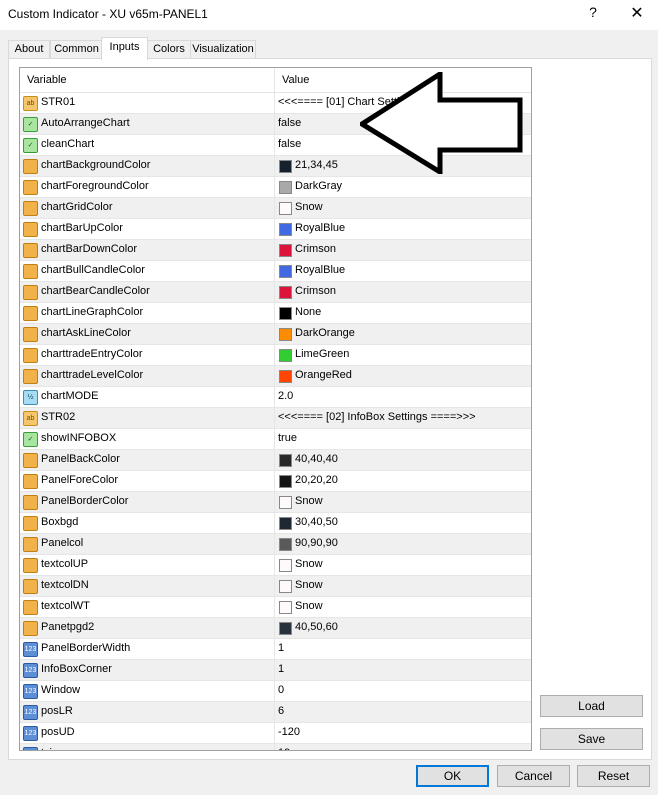  Describe the element at coordinates (591, 739) in the screenshot. I see `save-button: Save` at that location.